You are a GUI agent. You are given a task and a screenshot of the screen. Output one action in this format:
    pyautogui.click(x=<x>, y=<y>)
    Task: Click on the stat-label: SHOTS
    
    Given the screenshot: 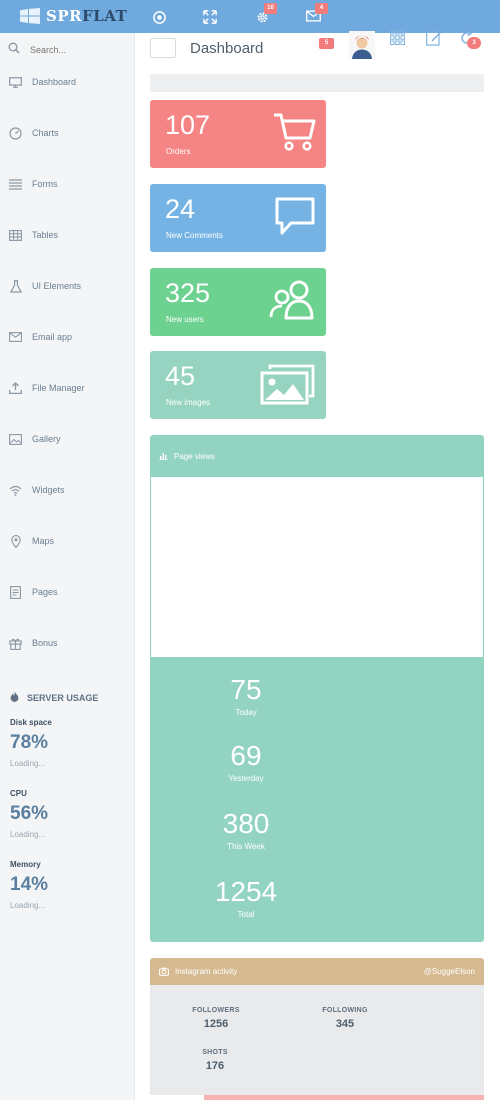 What is the action you would take?
    pyautogui.click(x=215, y=1052)
    